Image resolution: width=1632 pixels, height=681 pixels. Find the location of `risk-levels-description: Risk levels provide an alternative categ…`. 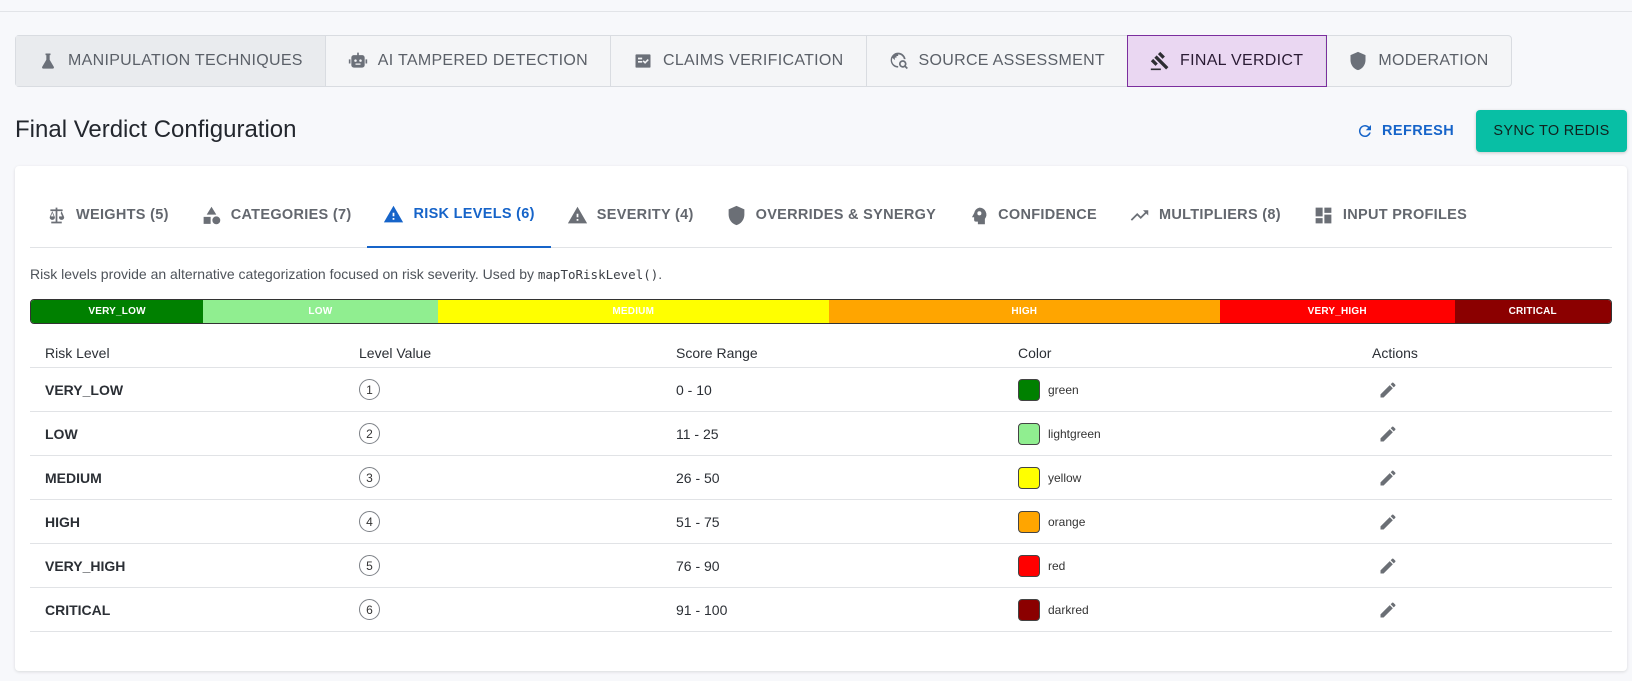

risk-levels-description: Risk levels provide an alternative categ… is located at coordinates (346, 274).